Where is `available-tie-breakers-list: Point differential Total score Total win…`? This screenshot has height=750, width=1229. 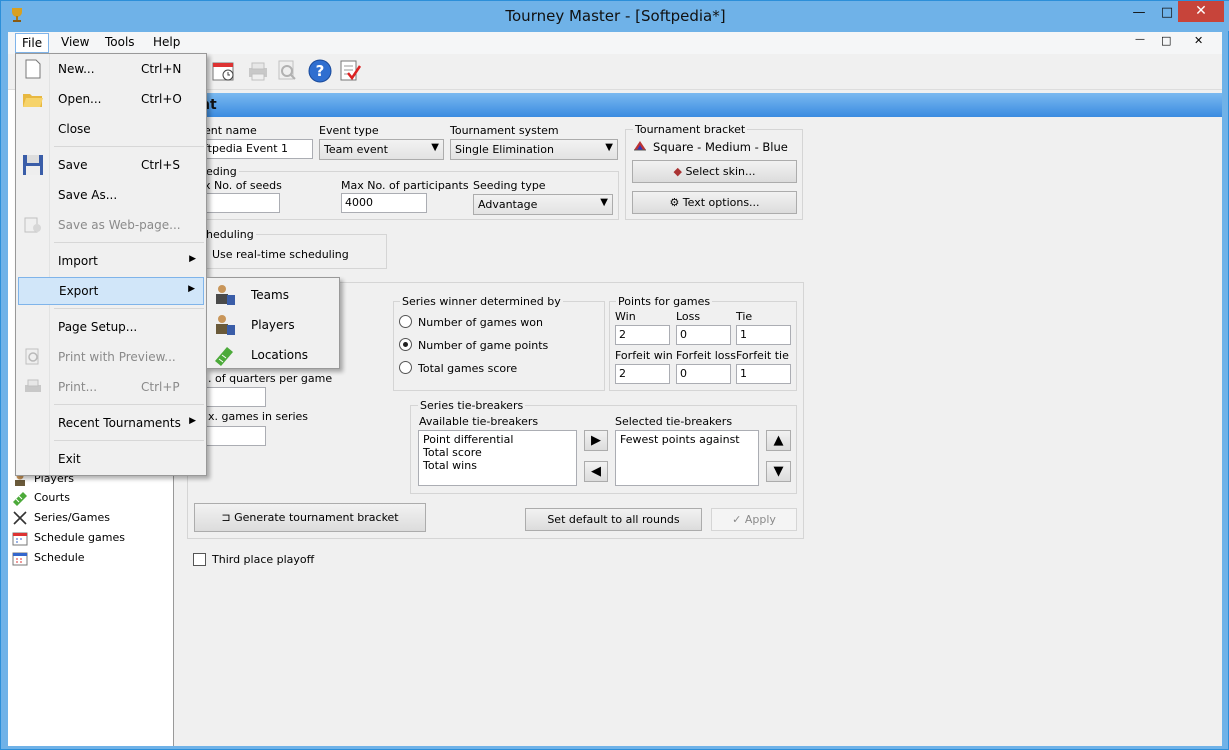
available-tie-breakers-list: Point differential Total score Total win… is located at coordinates (497, 458).